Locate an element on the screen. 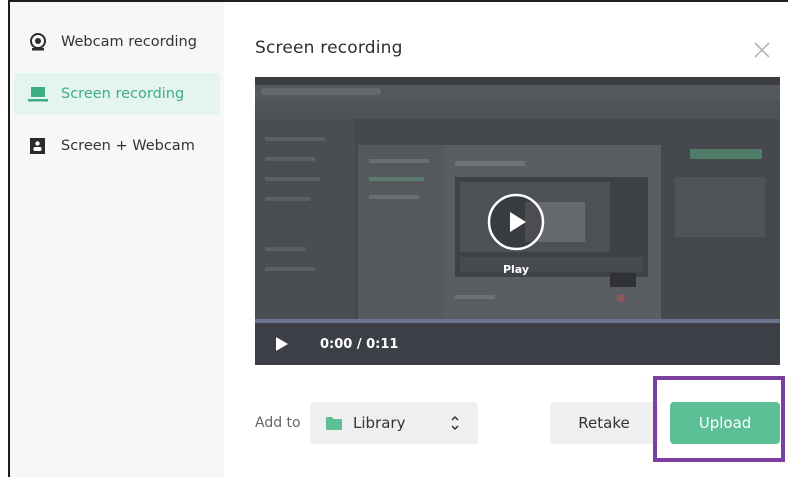 This screenshot has height=477, width=788. upload-button: Upload is located at coordinates (725, 423).